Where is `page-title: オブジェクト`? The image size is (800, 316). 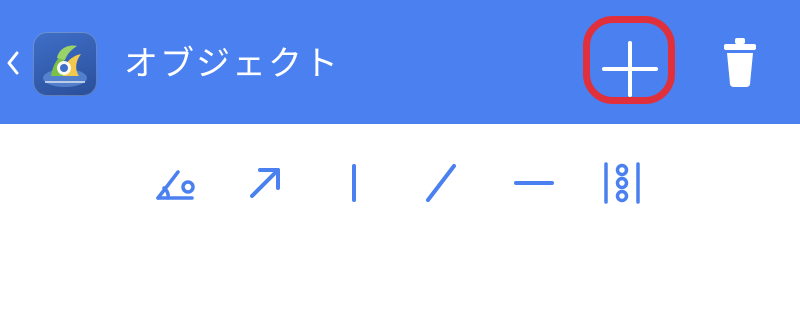 page-title: オブジェクト is located at coordinates (232, 64).